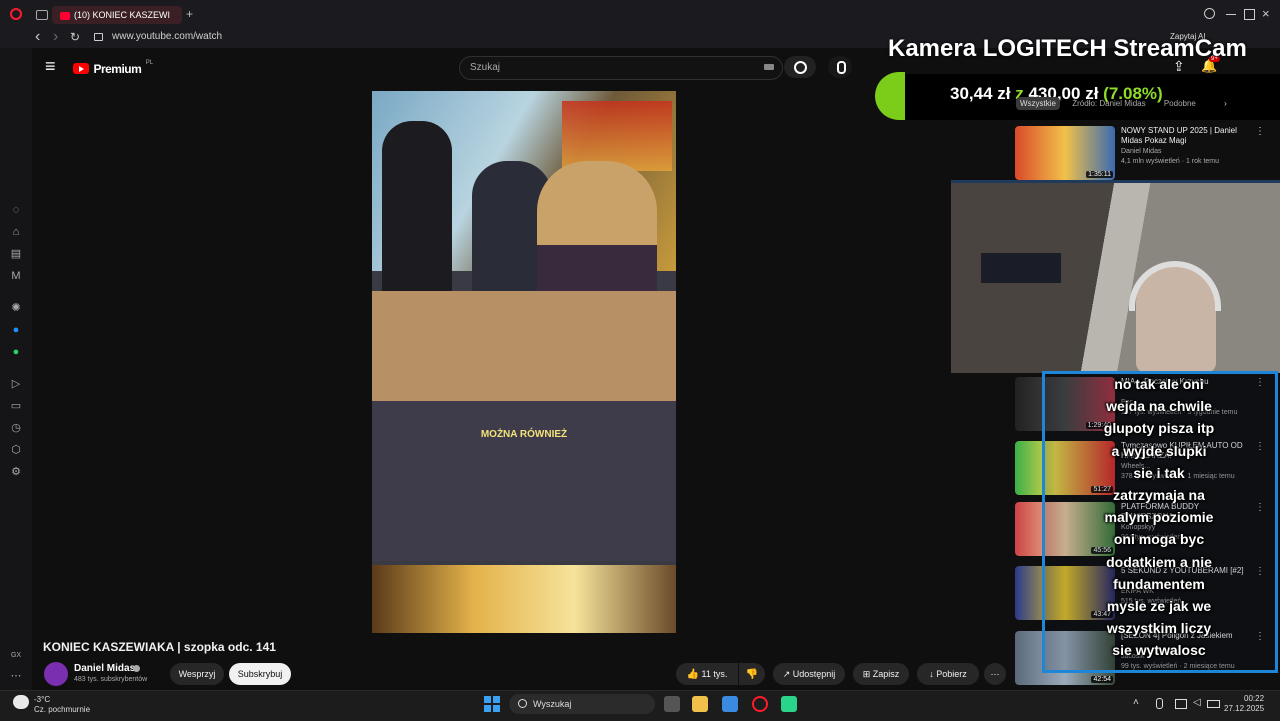  Describe the element at coordinates (1136, 702) in the screenshot. I see `tray-arrow-icon: ˄` at that location.